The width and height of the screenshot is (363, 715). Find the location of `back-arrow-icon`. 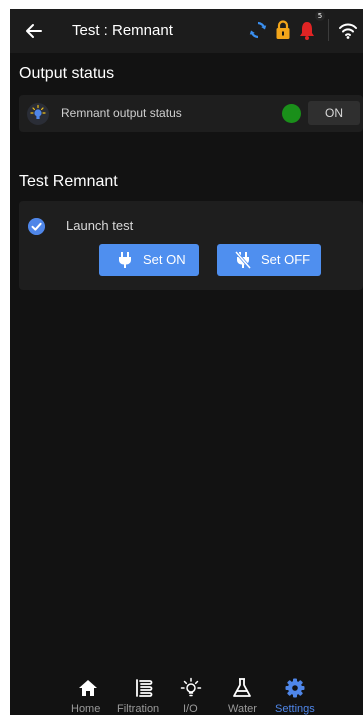

back-arrow-icon is located at coordinates (34, 31).